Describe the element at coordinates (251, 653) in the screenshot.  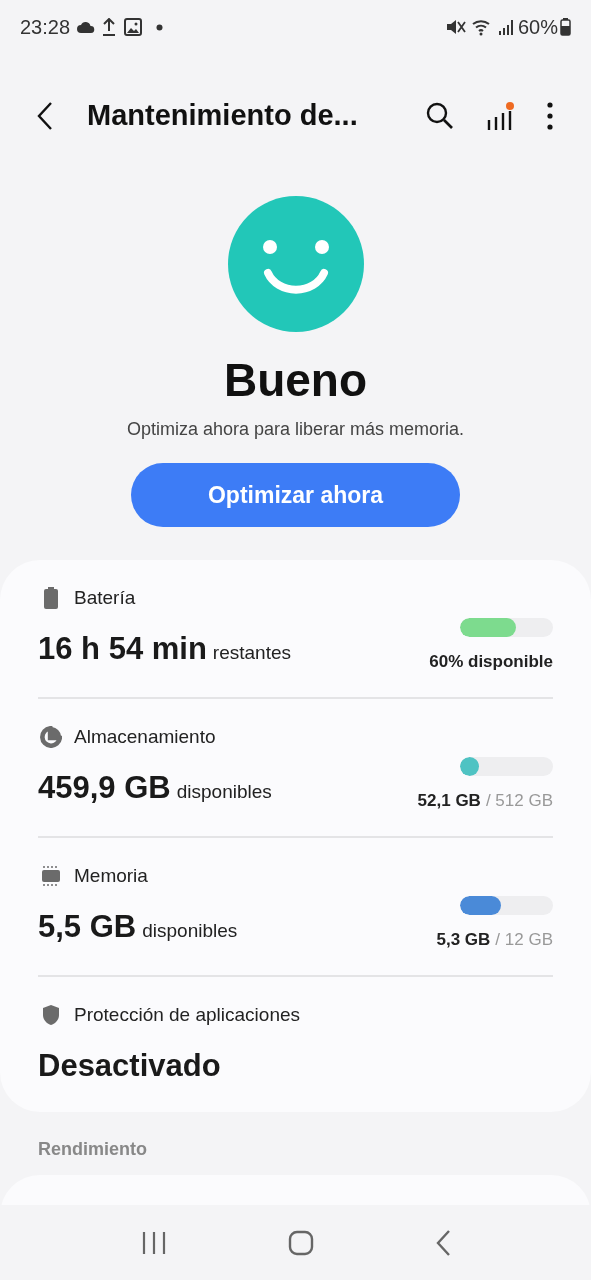
I see `item-unit: restantes` at that location.